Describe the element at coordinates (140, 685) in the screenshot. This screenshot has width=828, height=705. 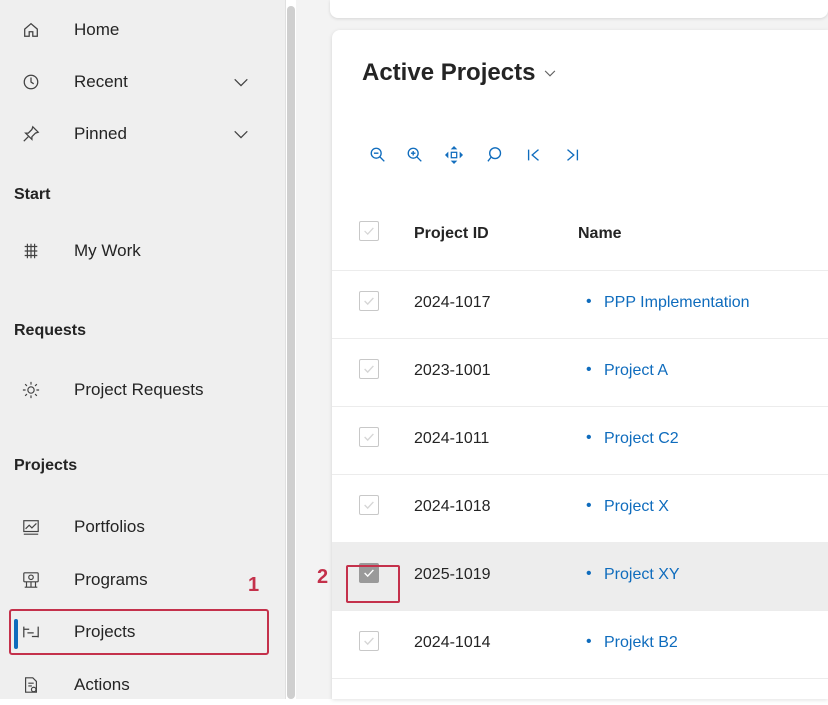
I see `sidebar-item-actions: Actions` at that location.